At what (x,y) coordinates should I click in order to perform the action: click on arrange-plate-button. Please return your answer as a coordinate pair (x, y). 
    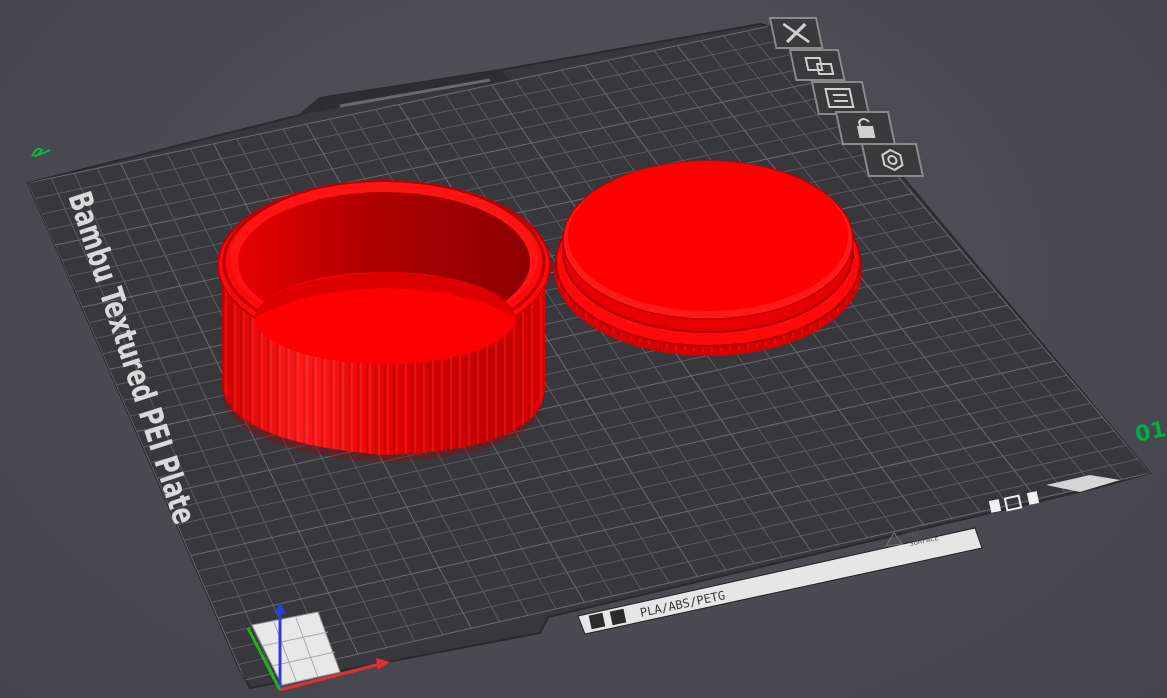
    Looking at the image, I should click on (817, 65).